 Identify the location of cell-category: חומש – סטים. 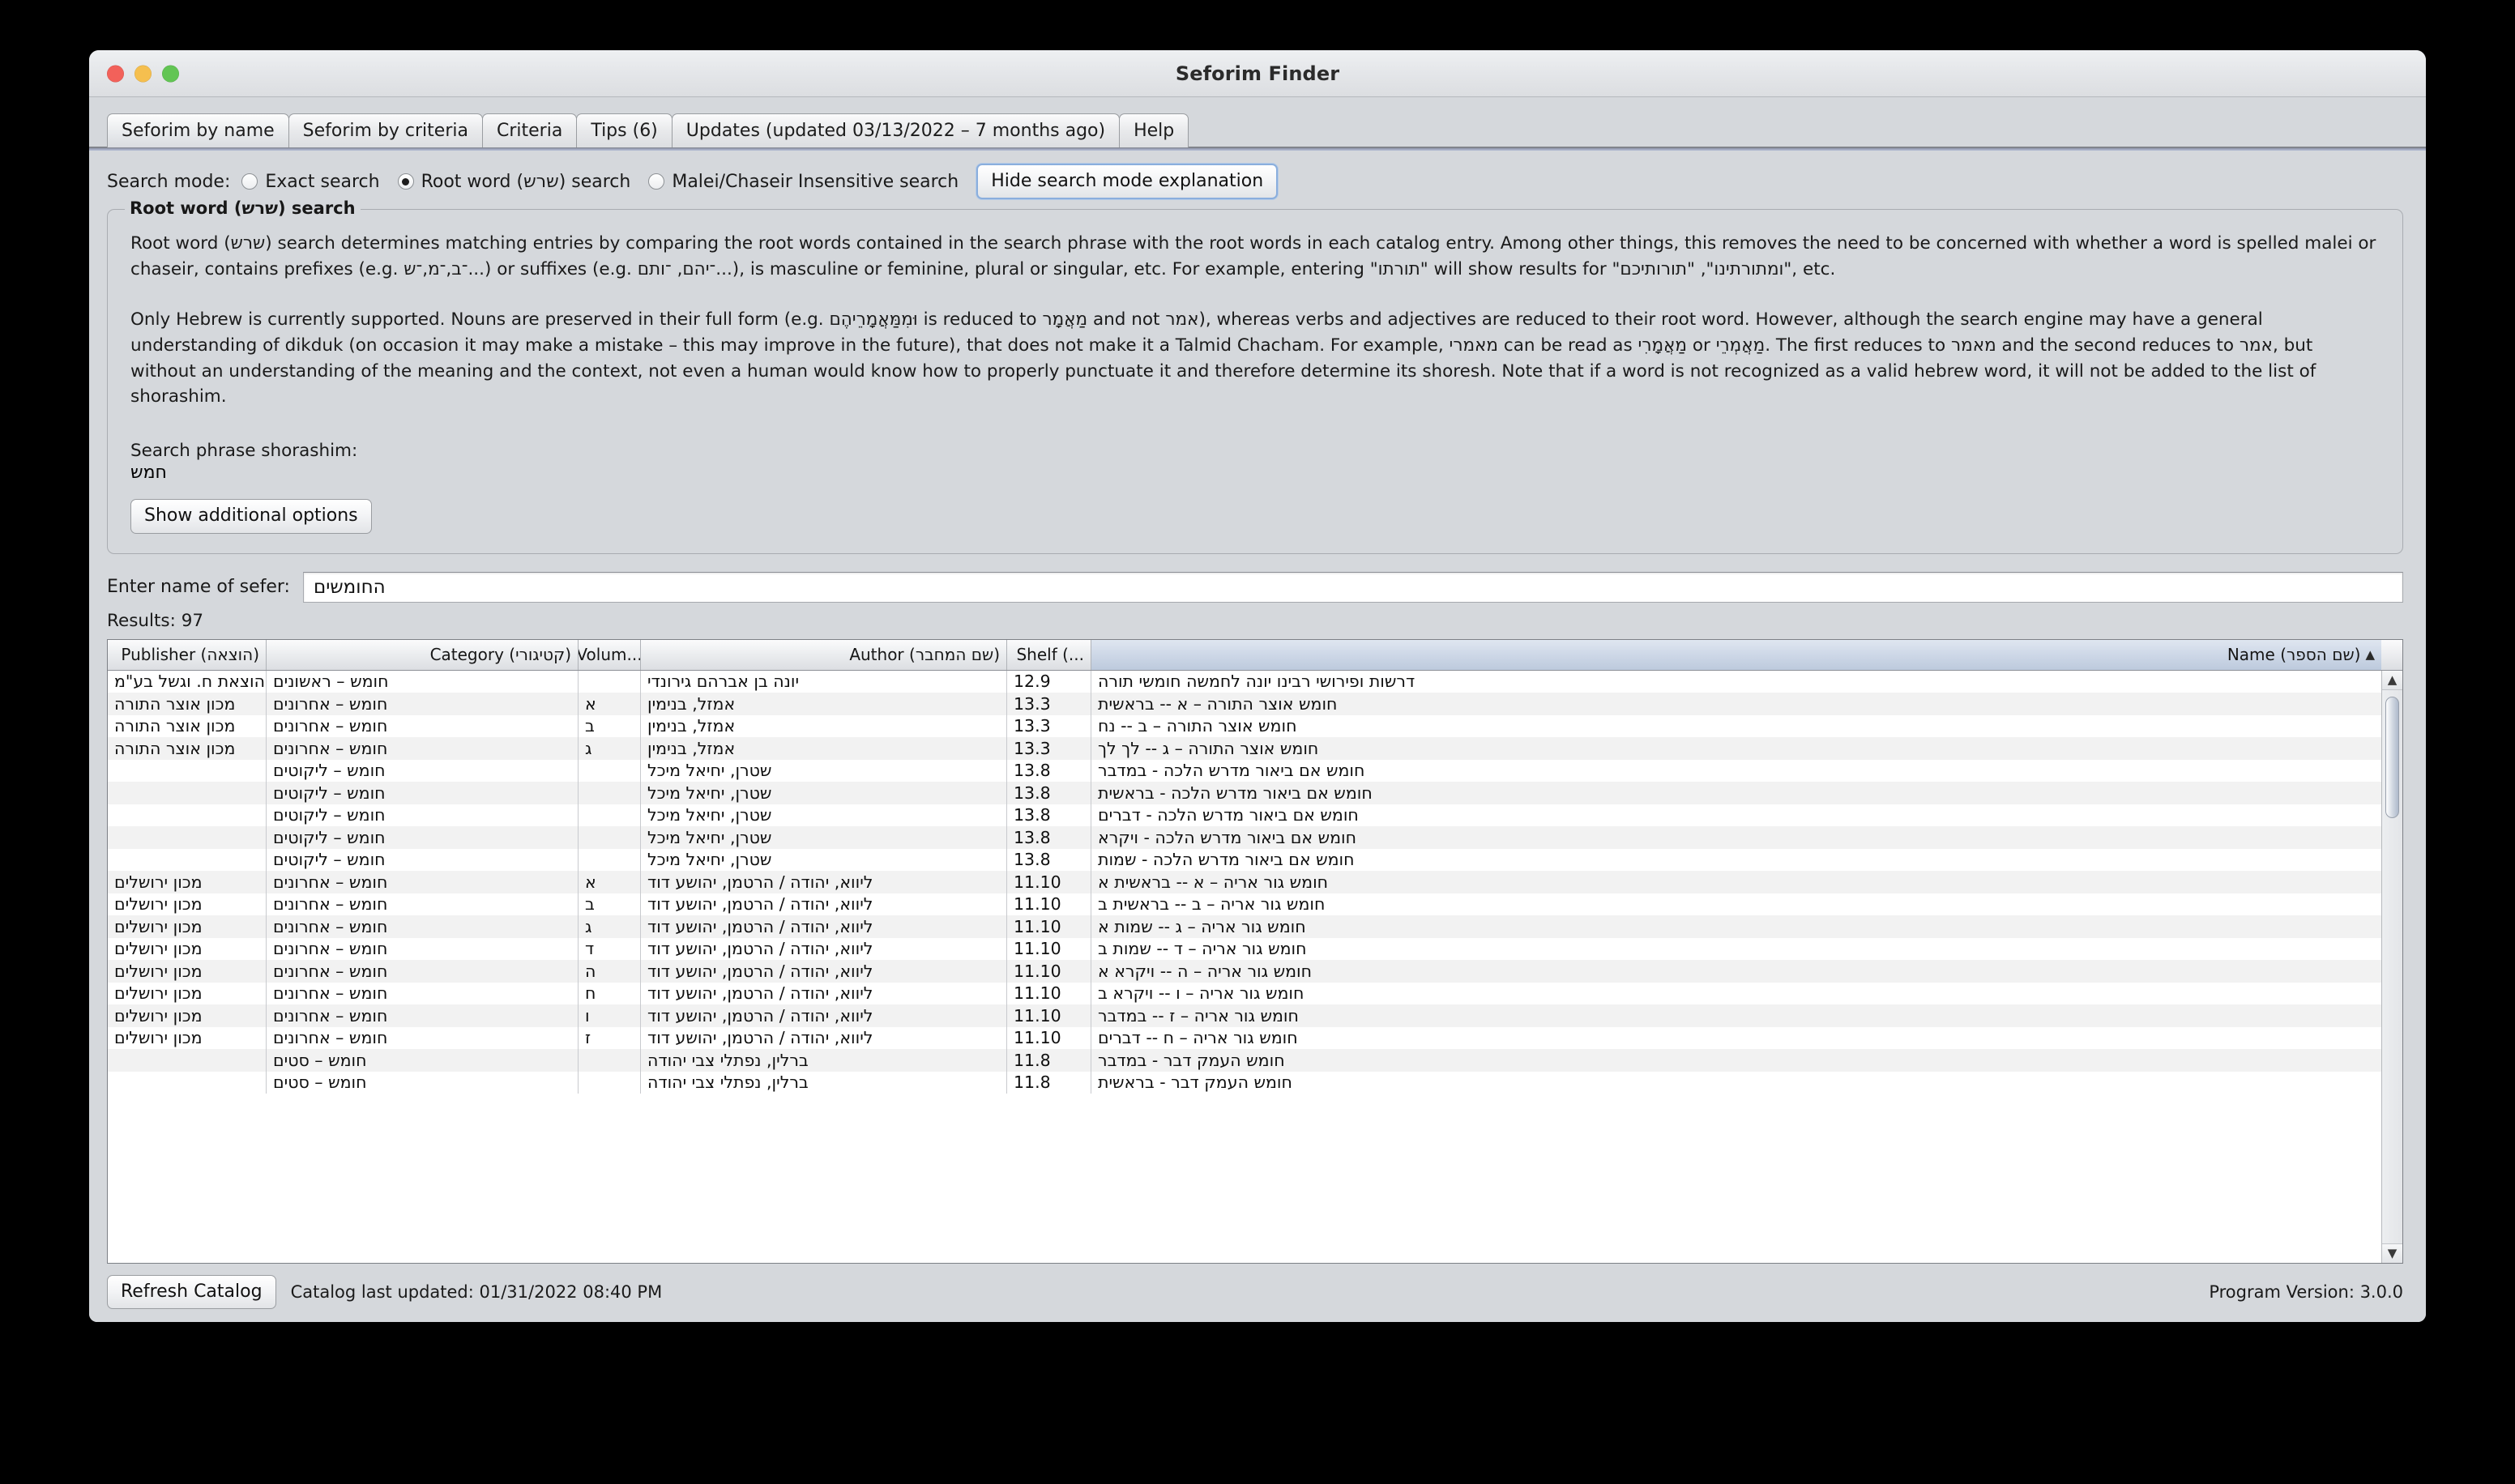
(423, 1082).